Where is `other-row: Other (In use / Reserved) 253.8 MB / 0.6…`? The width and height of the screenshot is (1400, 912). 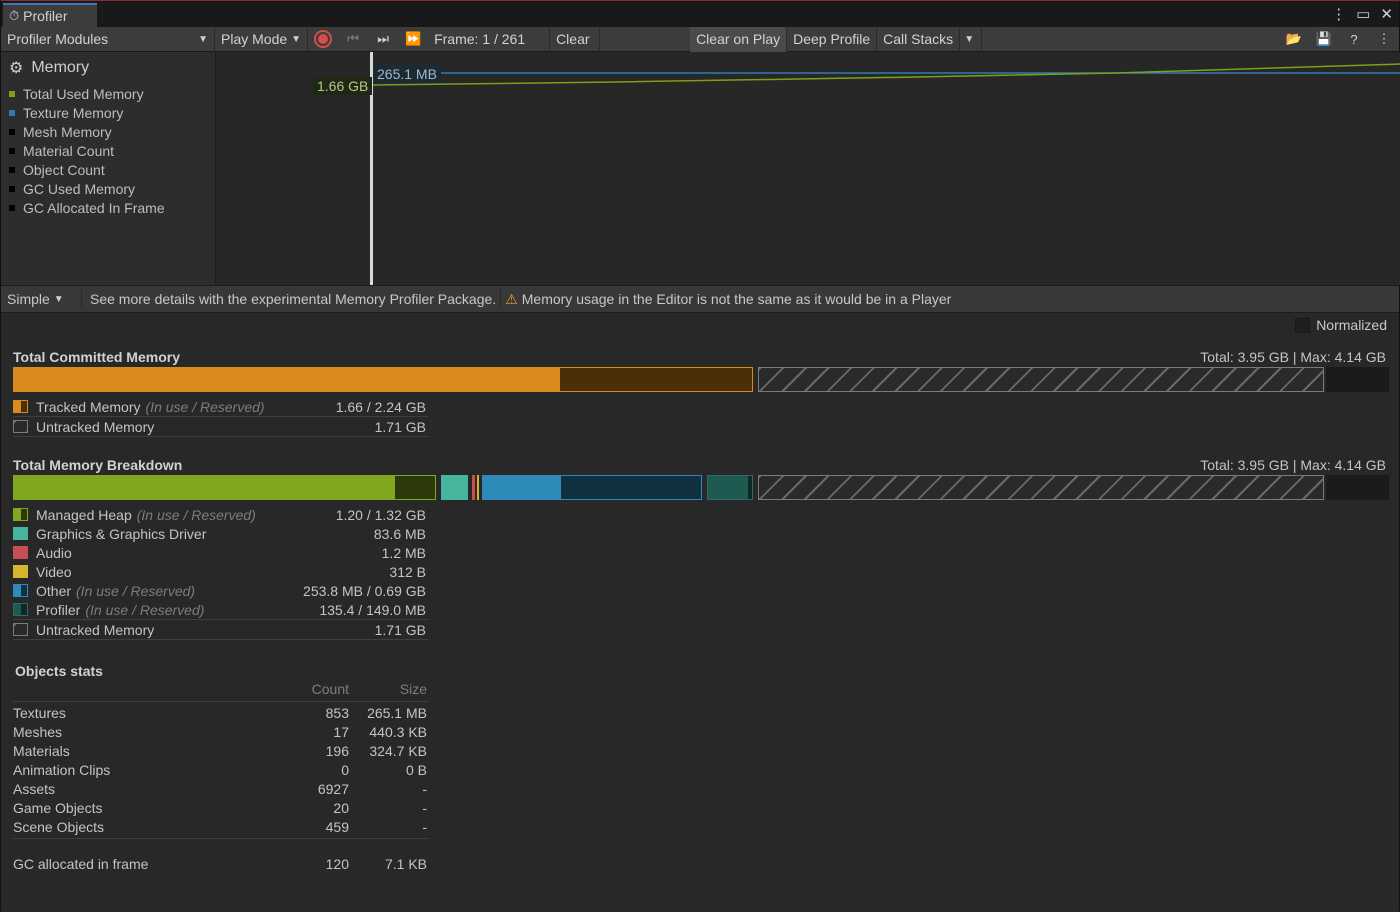
other-row: Other (In use / Reserved) 253.8 MB / 0.6… is located at coordinates (220, 590).